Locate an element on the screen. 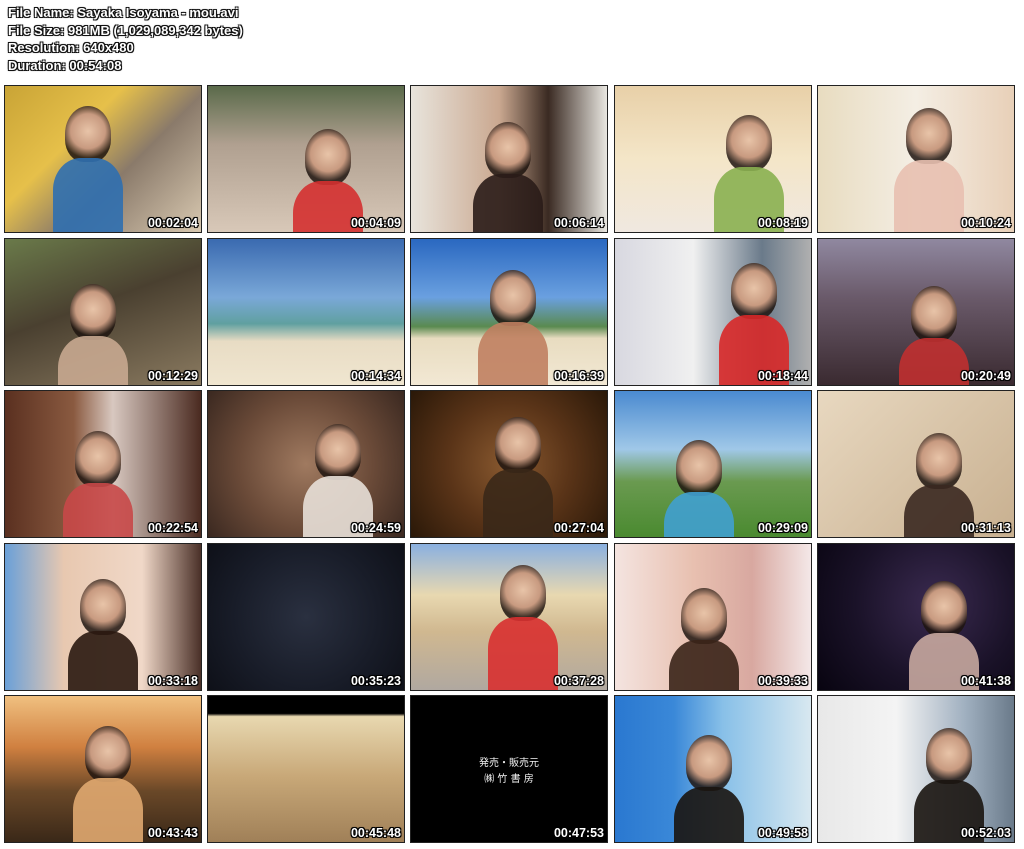 The height and width of the screenshot is (849, 1024). video-thumbnail: 00:35:23 is located at coordinates (306, 617).